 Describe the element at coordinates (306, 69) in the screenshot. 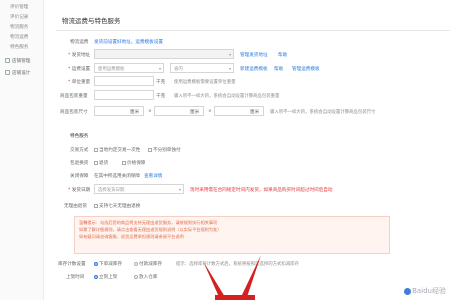

I see `manage-template-link: 管理运费模板` at that location.